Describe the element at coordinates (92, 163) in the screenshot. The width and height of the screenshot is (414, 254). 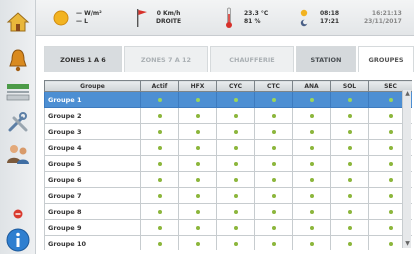
I see `group-name: Groupe 5` at that location.